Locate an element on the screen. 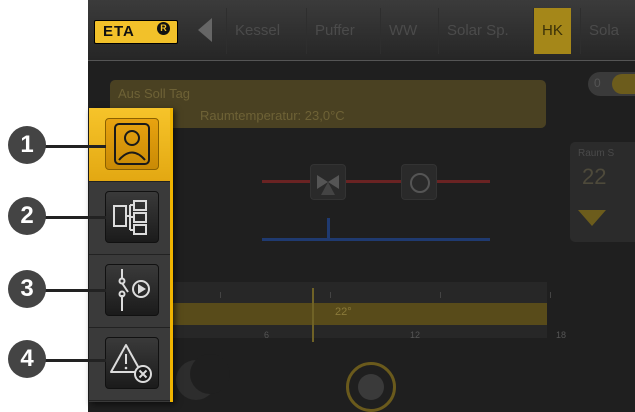 This screenshot has height=412, width=635. supply-pipe is located at coordinates (376, 181).